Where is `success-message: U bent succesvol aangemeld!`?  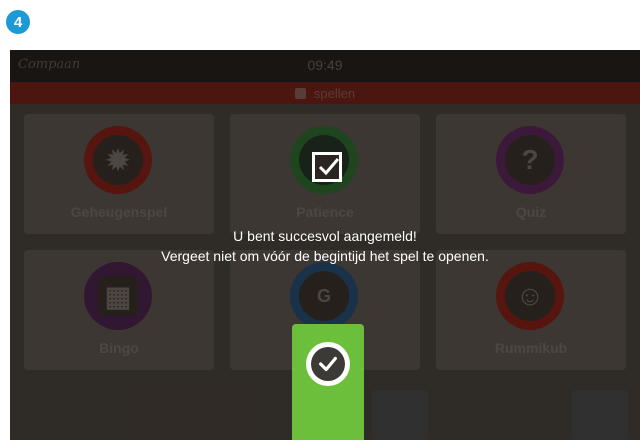
success-message: U bent succesvol aangemeld! is located at coordinates (325, 236).